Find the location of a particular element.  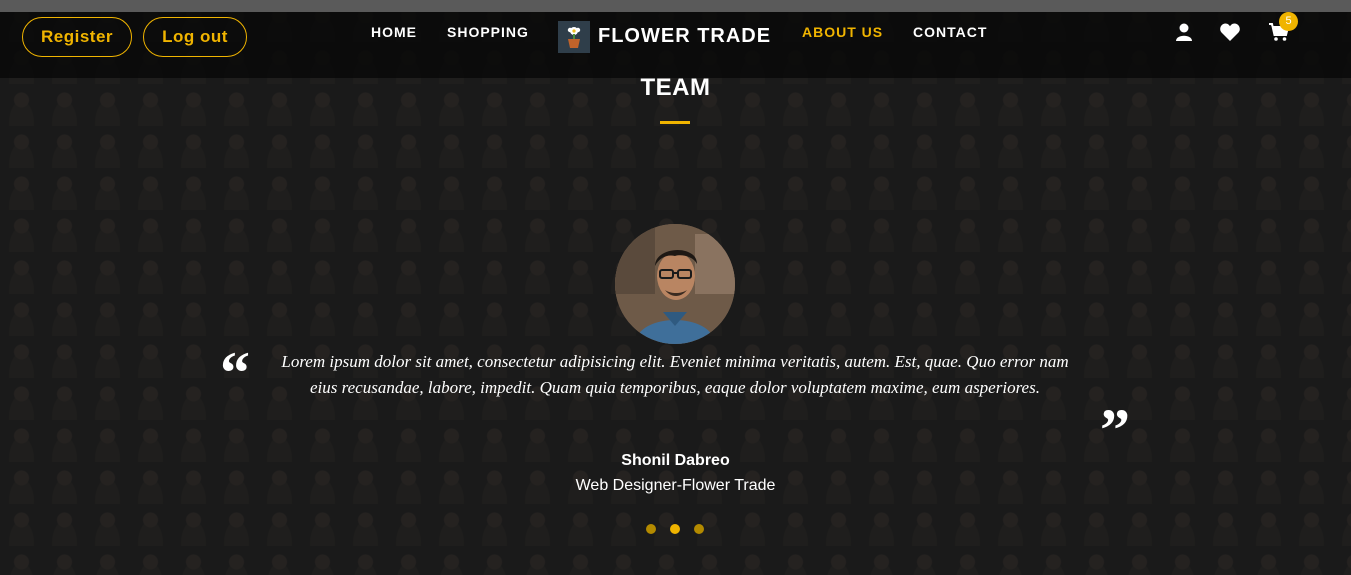

brand-logo is located at coordinates (574, 37).